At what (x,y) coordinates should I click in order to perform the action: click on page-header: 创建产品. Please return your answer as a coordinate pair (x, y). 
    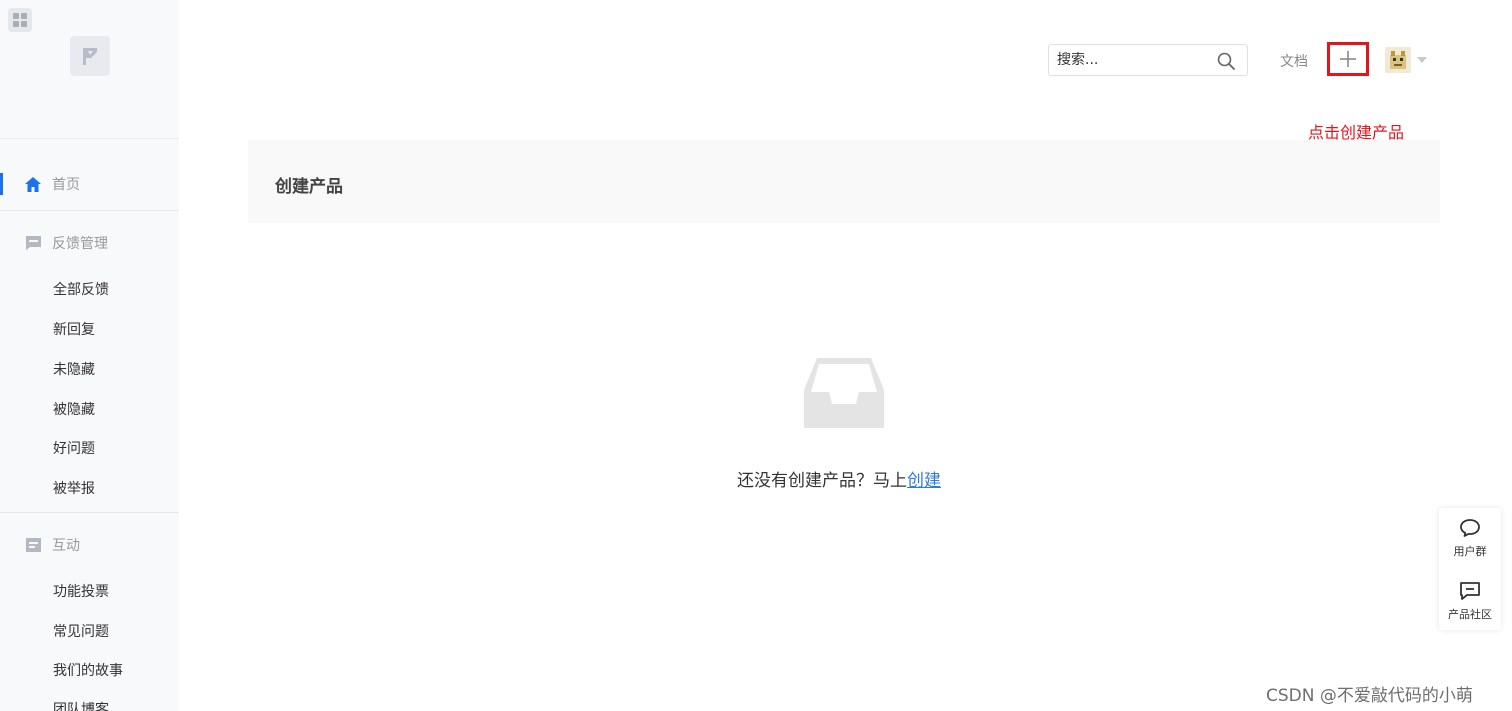
    Looking at the image, I should click on (844, 181).